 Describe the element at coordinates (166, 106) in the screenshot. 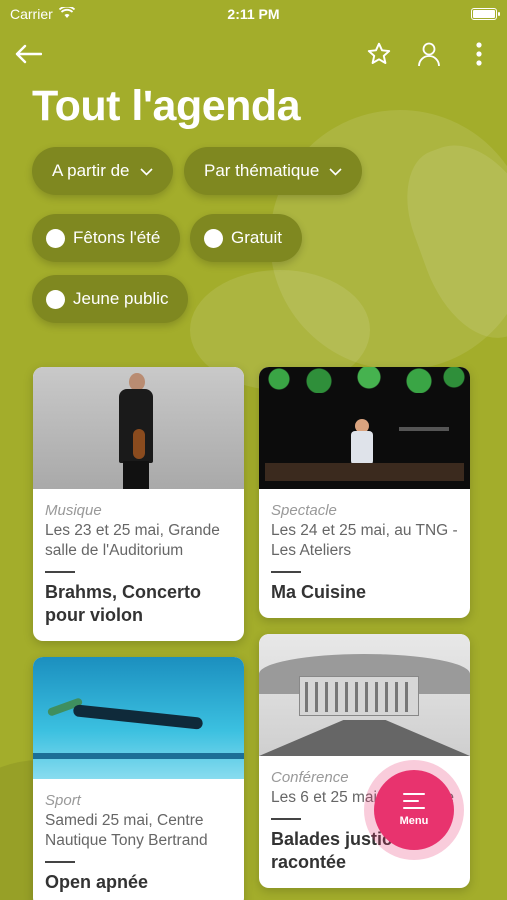

I see `page-title: Tout l'agenda` at that location.